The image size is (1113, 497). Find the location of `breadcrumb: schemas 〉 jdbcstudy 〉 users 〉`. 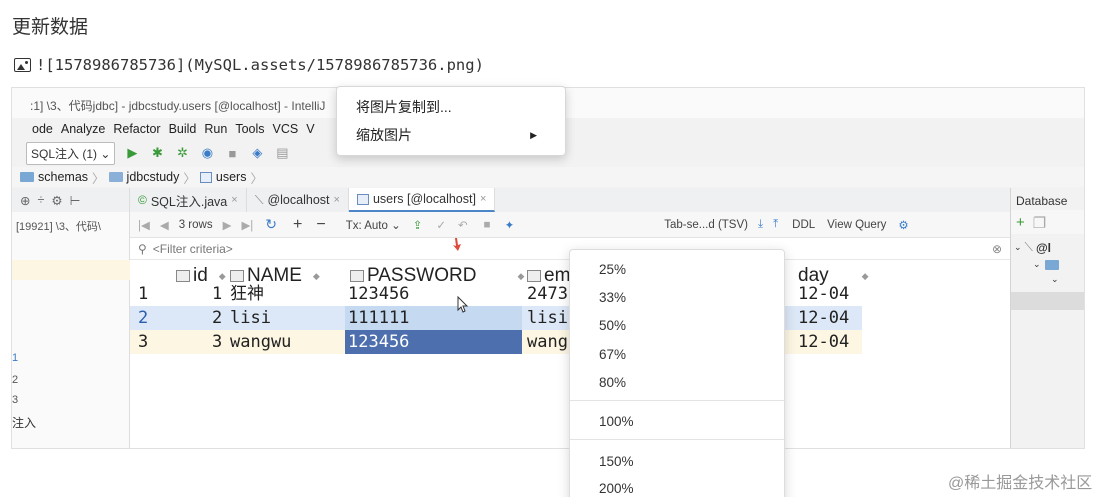

breadcrumb: schemas 〉 jdbcstudy 〉 users 〉 is located at coordinates (548, 177).